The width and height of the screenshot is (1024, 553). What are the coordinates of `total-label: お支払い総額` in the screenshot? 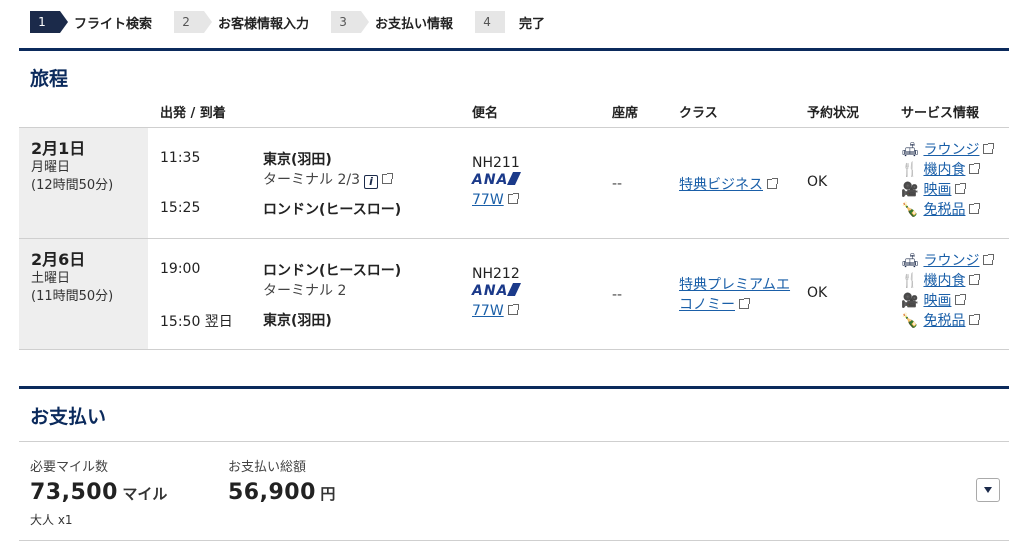 It's located at (267, 467).